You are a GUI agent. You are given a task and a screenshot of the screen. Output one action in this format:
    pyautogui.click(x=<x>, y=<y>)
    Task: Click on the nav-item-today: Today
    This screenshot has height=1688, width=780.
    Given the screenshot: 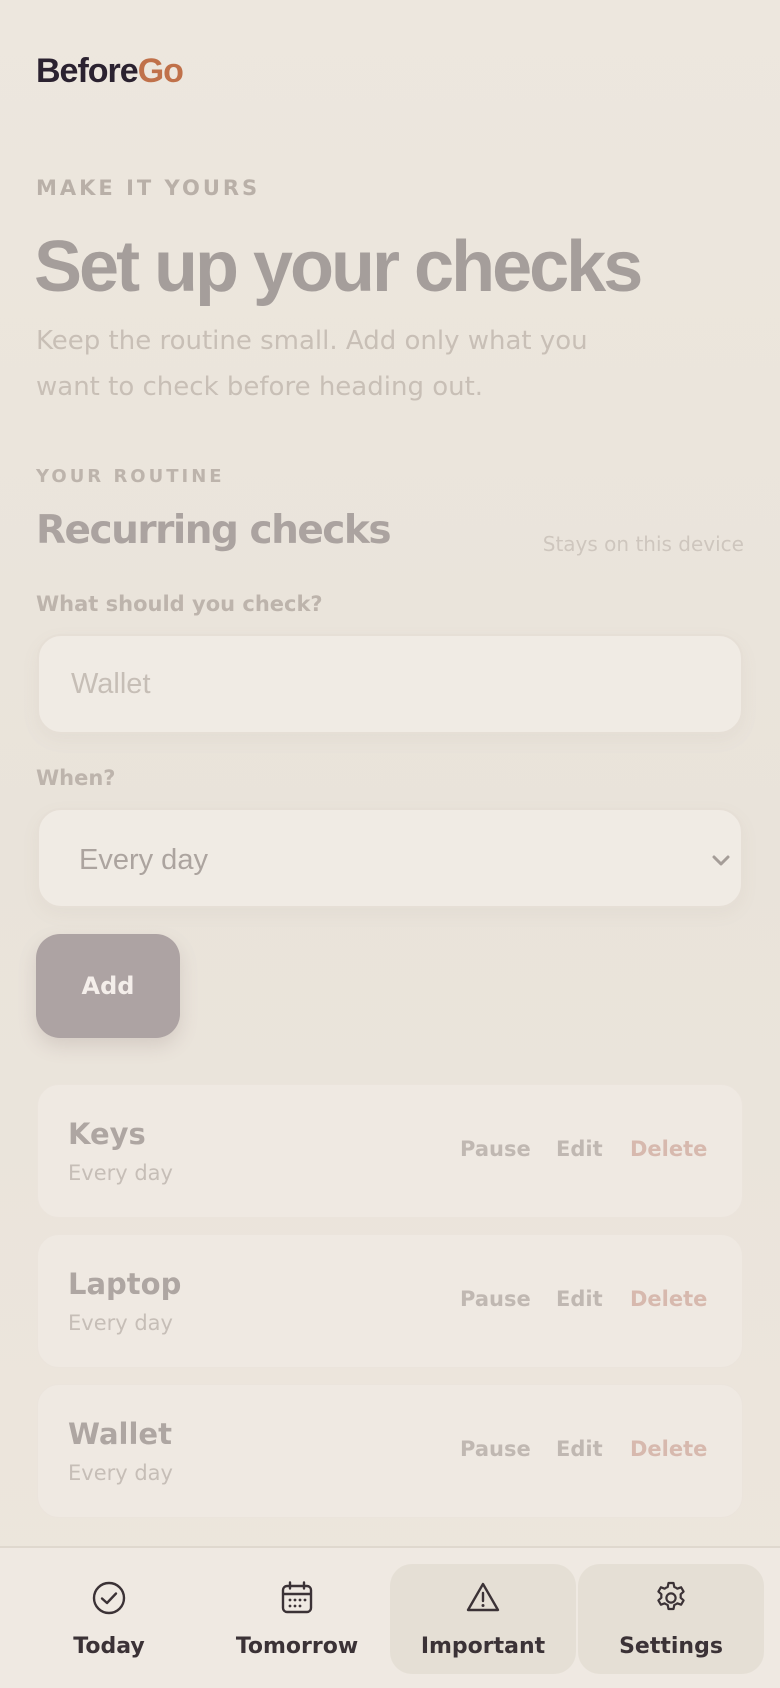 What is the action you would take?
    pyautogui.click(x=109, y=1619)
    